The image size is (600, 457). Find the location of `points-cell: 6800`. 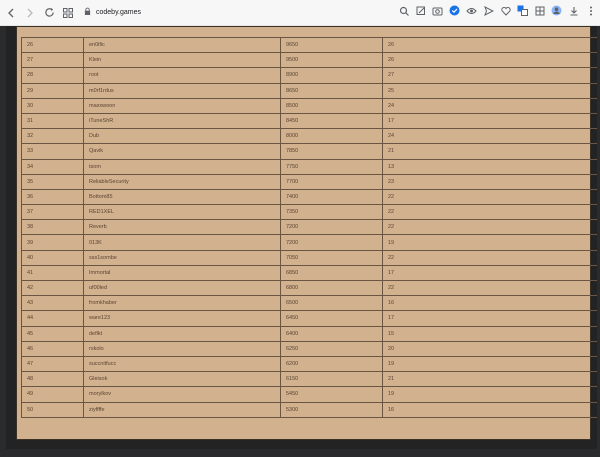

points-cell: 6800 is located at coordinates (331, 288).